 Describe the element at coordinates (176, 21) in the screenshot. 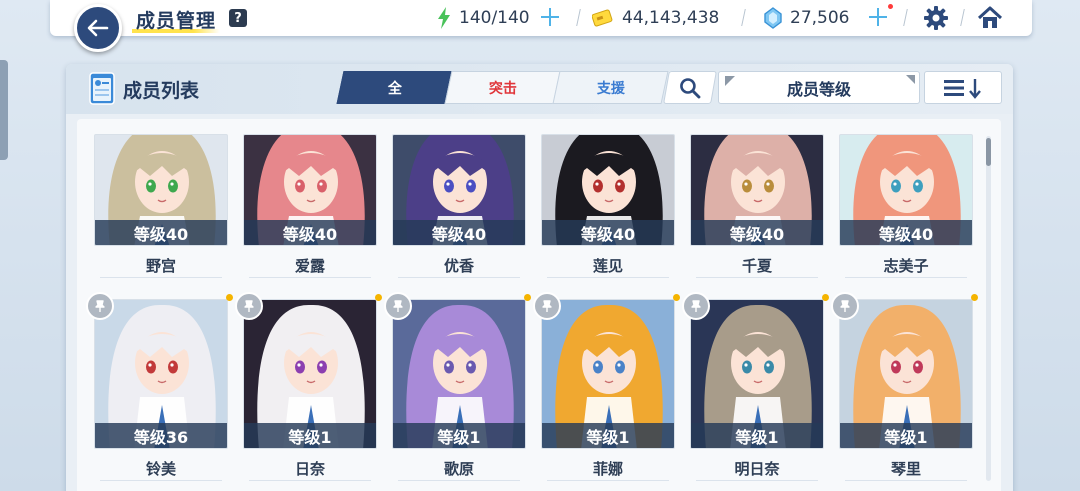

I see `page-title: 成员管理` at that location.